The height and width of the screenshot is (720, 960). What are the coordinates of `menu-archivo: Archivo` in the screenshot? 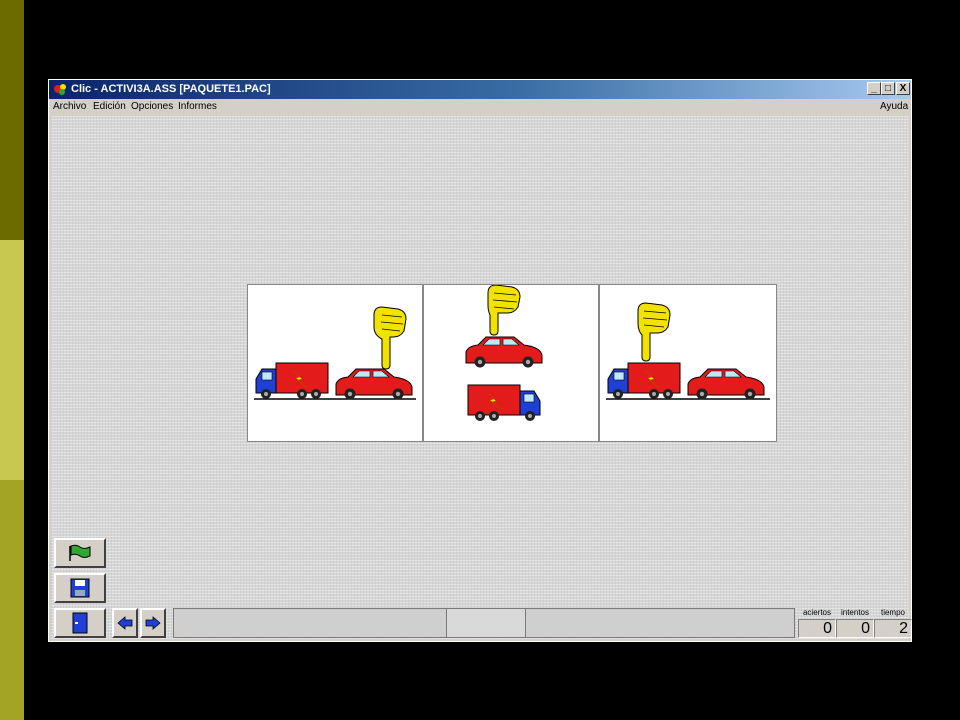 It's located at (69, 106).